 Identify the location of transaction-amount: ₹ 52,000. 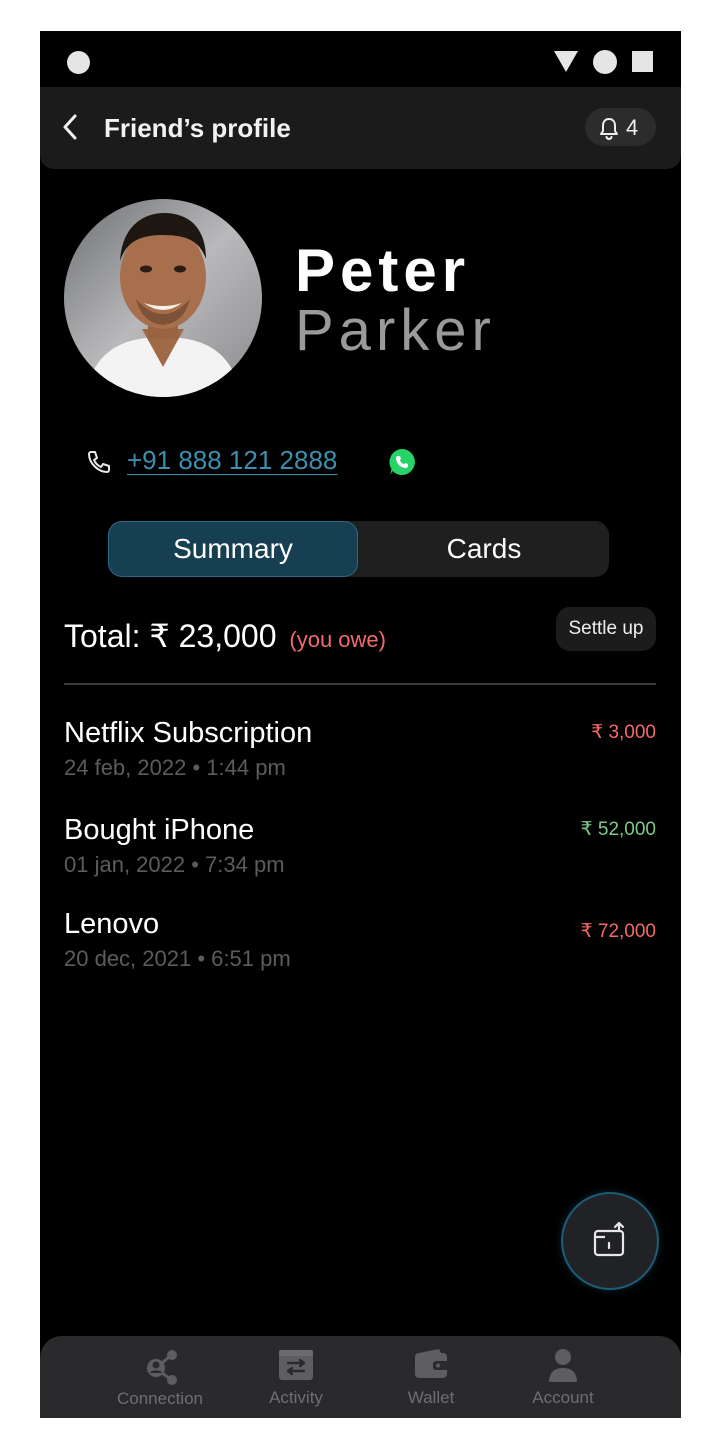
(618, 829).